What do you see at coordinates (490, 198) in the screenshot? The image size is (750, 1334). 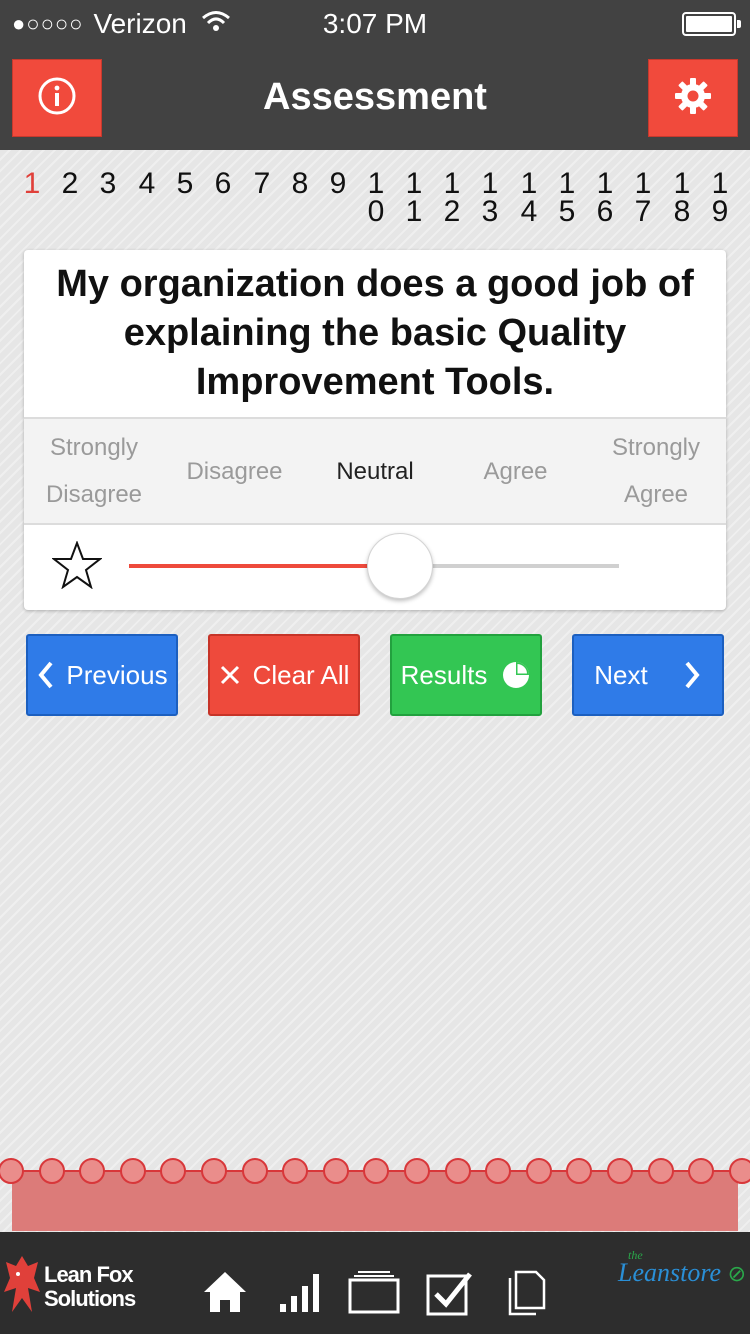 I see `question-number-13: 1 3` at bounding box center [490, 198].